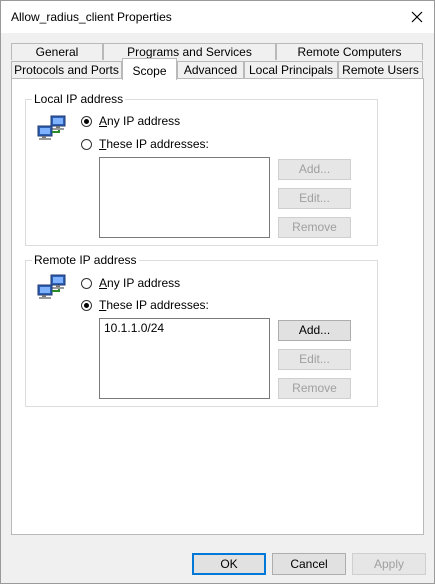 The width and height of the screenshot is (435, 584). I want to click on remote-ip-group-title: Remote IP address, so click(85, 260).